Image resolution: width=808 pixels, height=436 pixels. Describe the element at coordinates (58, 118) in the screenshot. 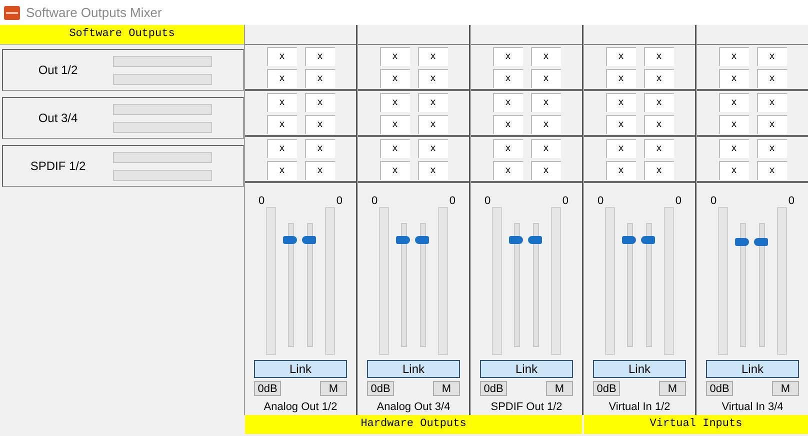

I see `output-label: Out 3/4` at that location.